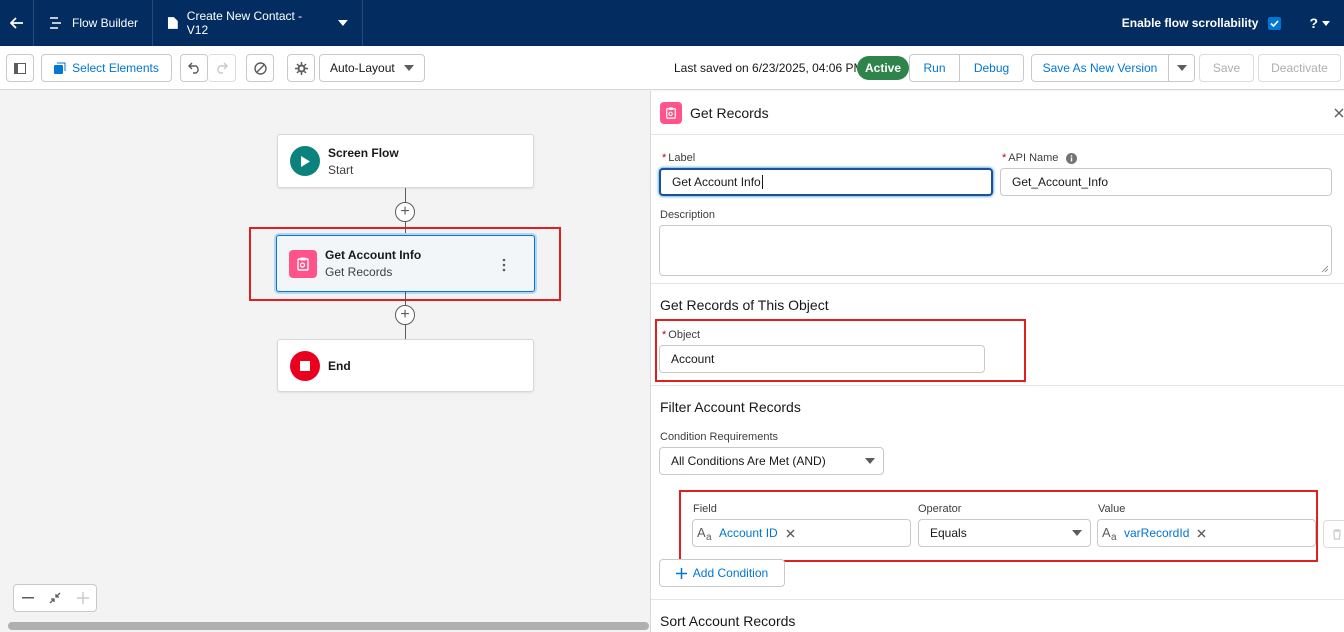 This screenshot has height=632, width=1344. Describe the element at coordinates (362, 68) in the screenshot. I see `layout-select-value: Auto-Layout` at that location.